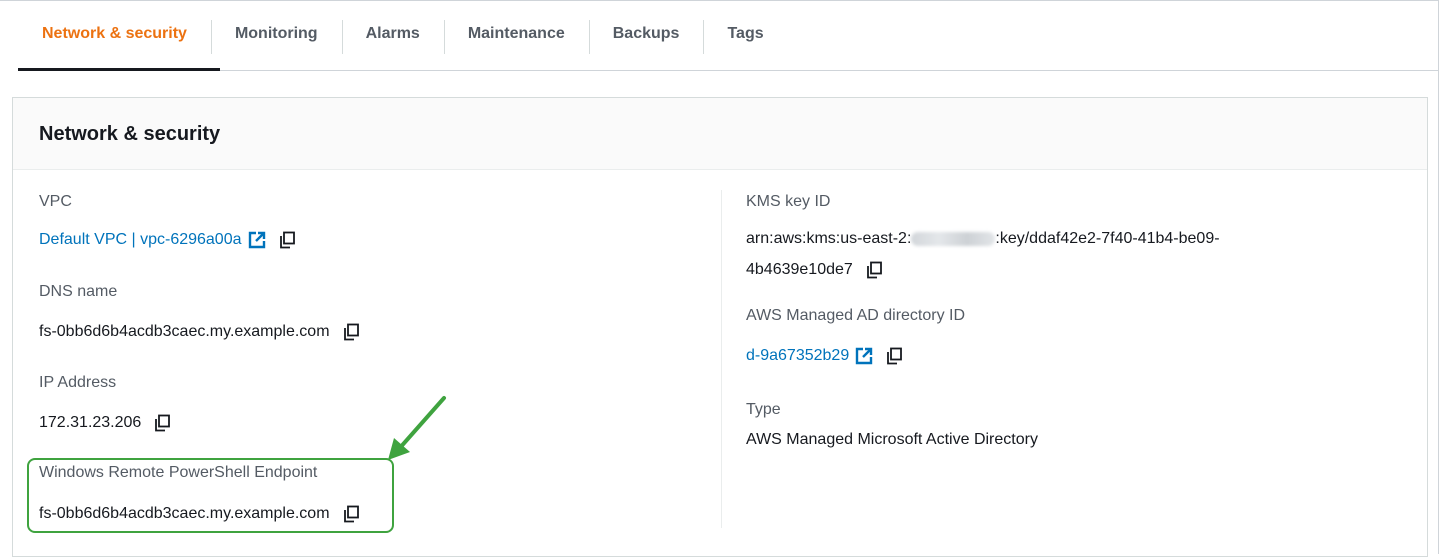 The height and width of the screenshot is (557, 1439). What do you see at coordinates (114, 34) in the screenshot?
I see `tab-network-security: Network & security` at bounding box center [114, 34].